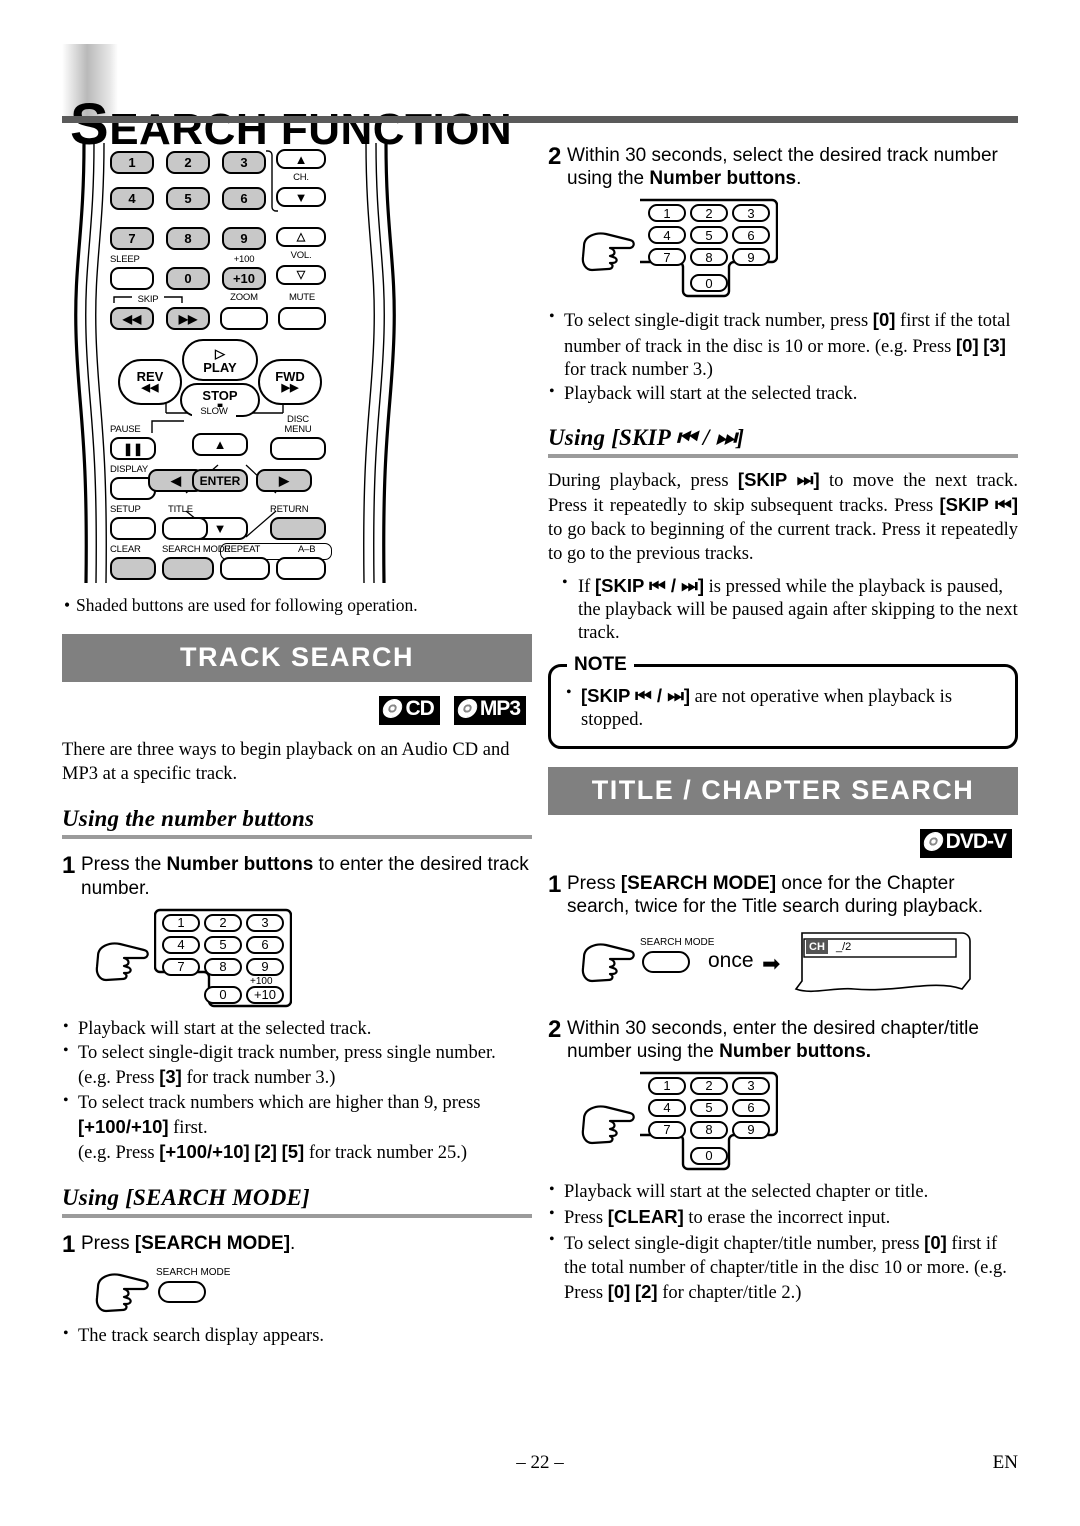 This screenshot has height=1526, width=1080. Describe the element at coordinates (220, 444) in the screenshot. I see `remote-key-up: ▲` at that location.